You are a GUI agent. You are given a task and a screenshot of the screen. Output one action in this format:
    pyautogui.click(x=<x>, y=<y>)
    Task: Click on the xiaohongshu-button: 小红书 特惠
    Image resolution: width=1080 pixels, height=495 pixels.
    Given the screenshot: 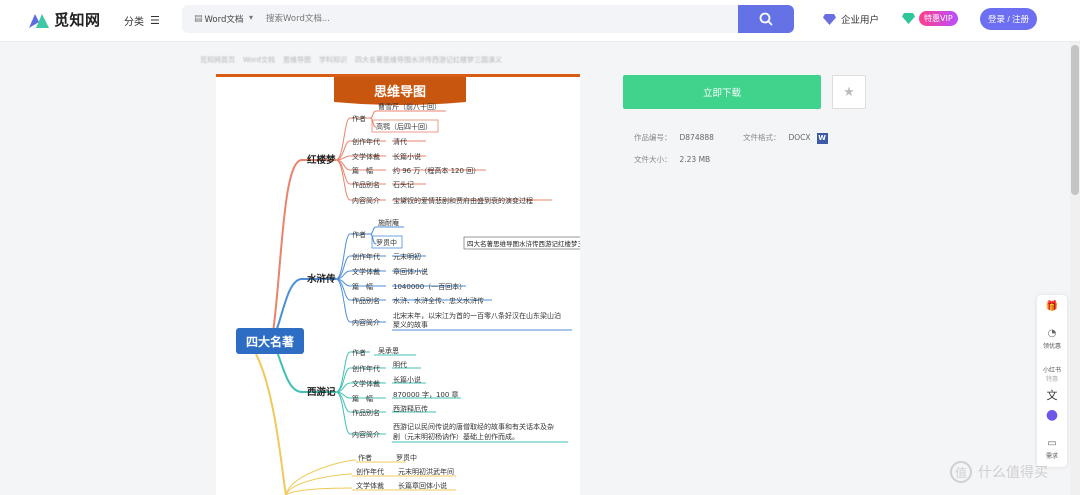 What is the action you would take?
    pyautogui.click(x=1052, y=374)
    